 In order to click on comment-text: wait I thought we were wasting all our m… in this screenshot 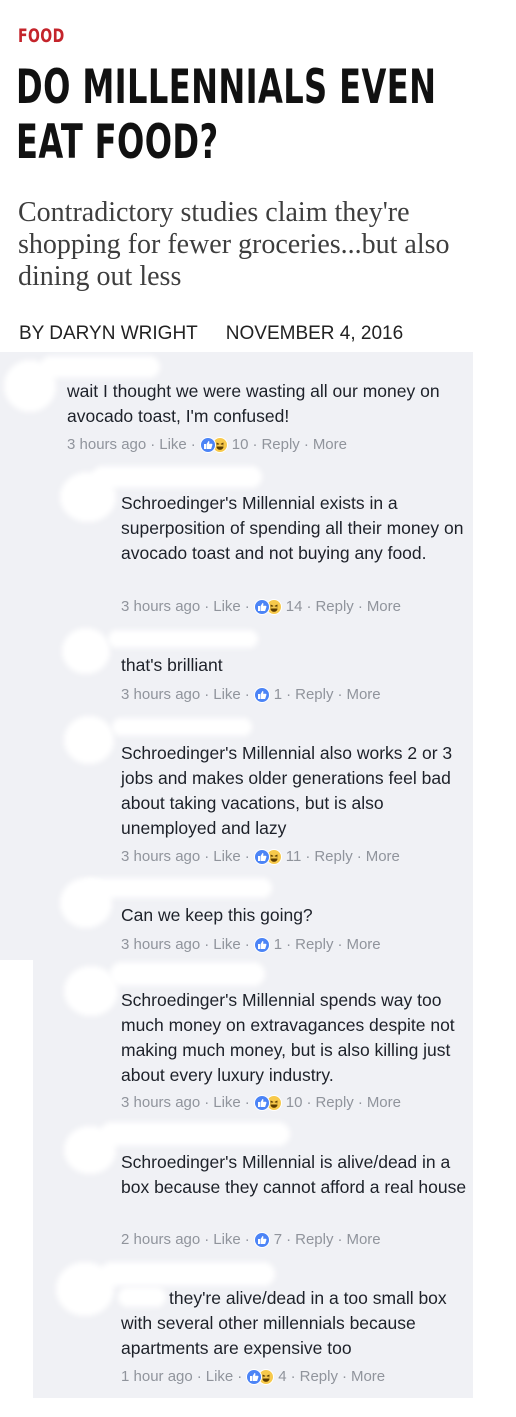, I will do `click(253, 403)`.